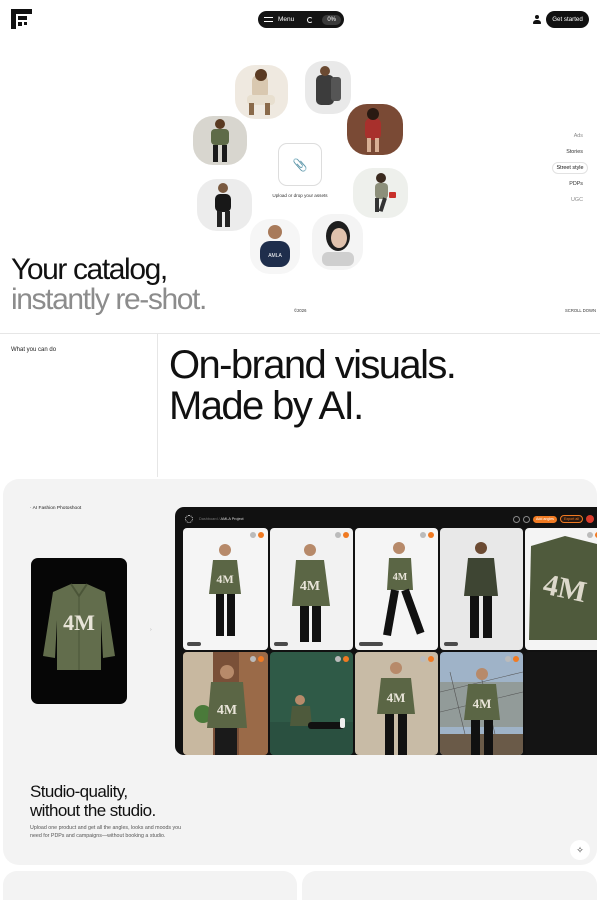 The height and width of the screenshot is (900, 600). I want to click on photo-model-coat, so click(328, 87).